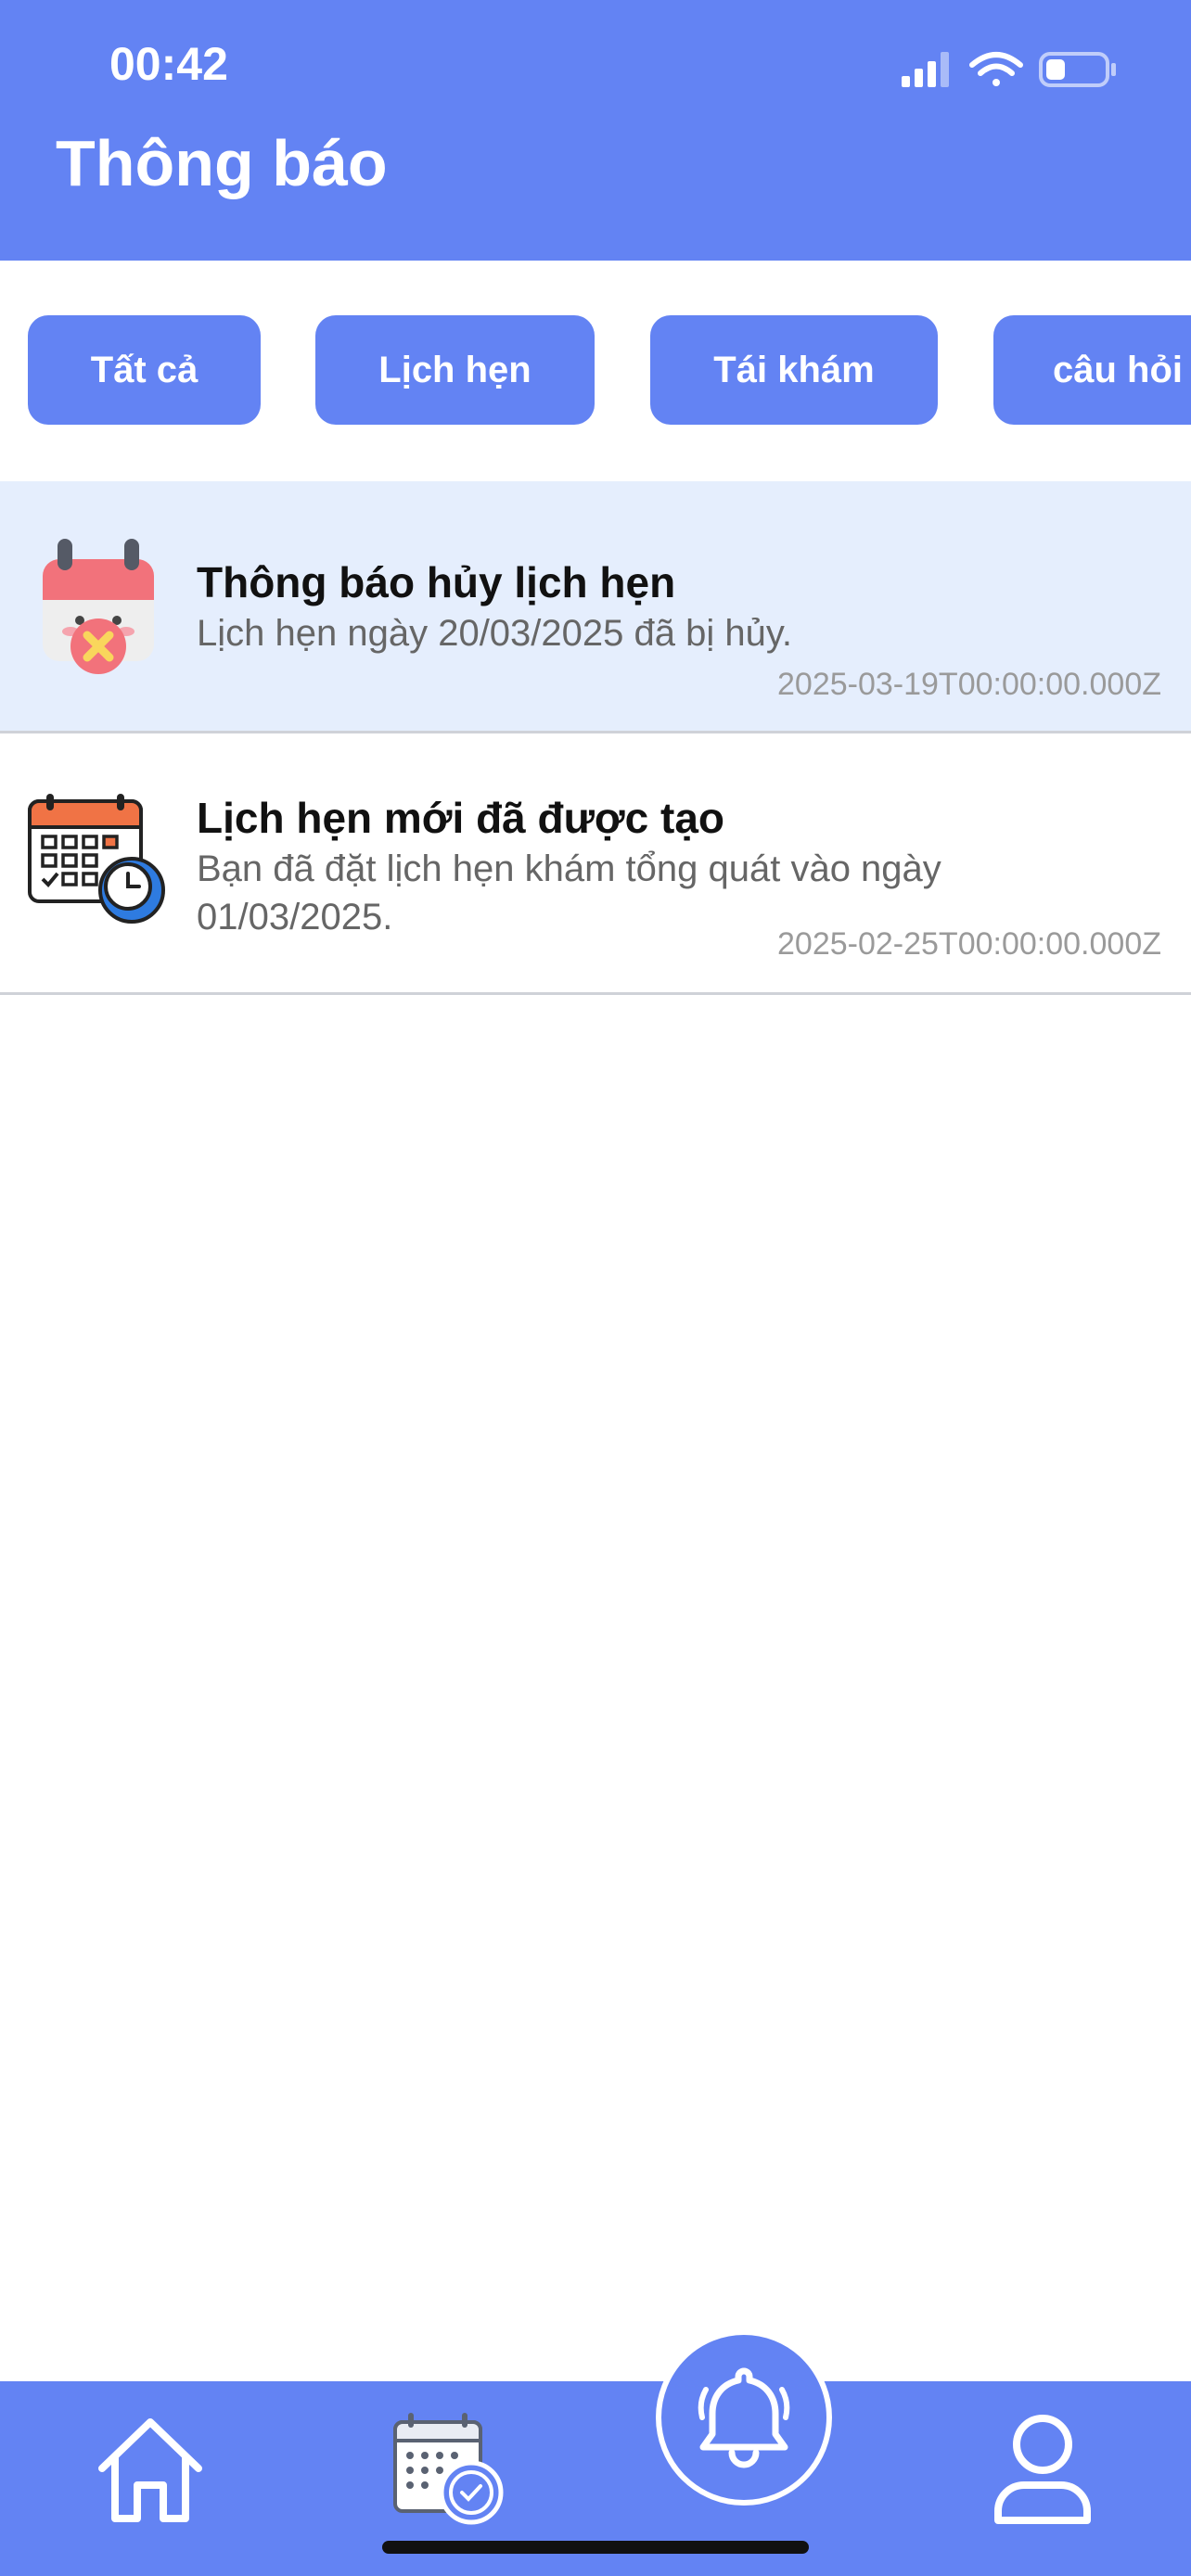  I want to click on notification-time: 2025-03-19T00:00:00.000Z, so click(969, 685).